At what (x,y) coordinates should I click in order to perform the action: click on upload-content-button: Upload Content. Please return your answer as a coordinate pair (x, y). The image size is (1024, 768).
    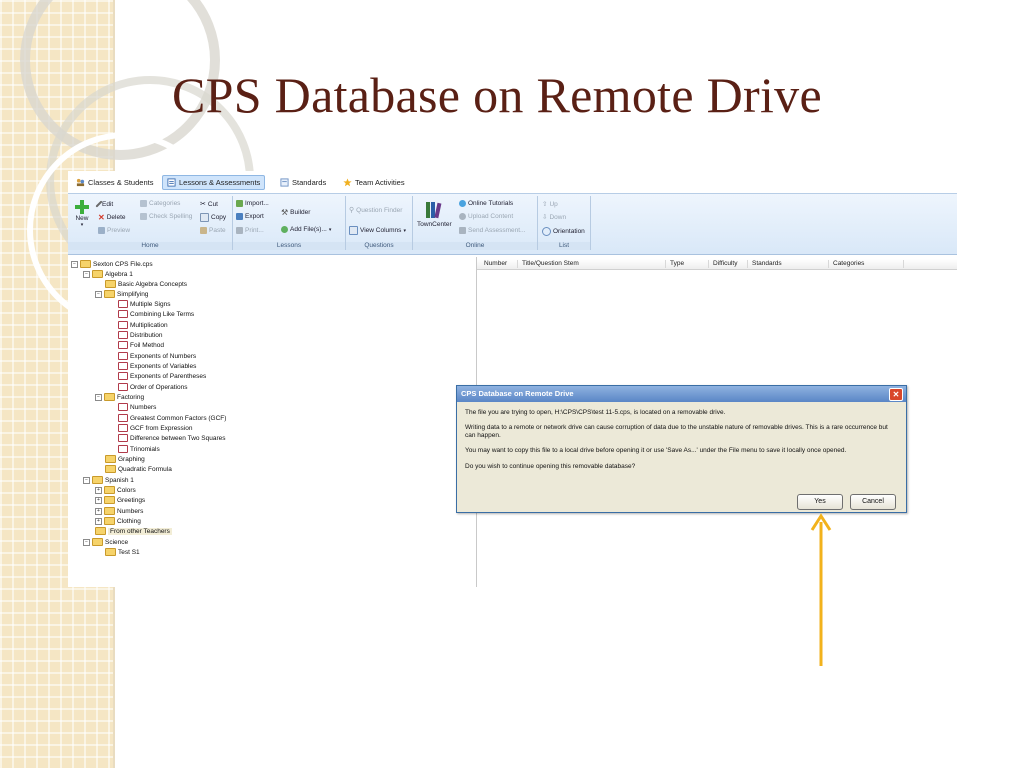
    Looking at the image, I should click on (486, 216).